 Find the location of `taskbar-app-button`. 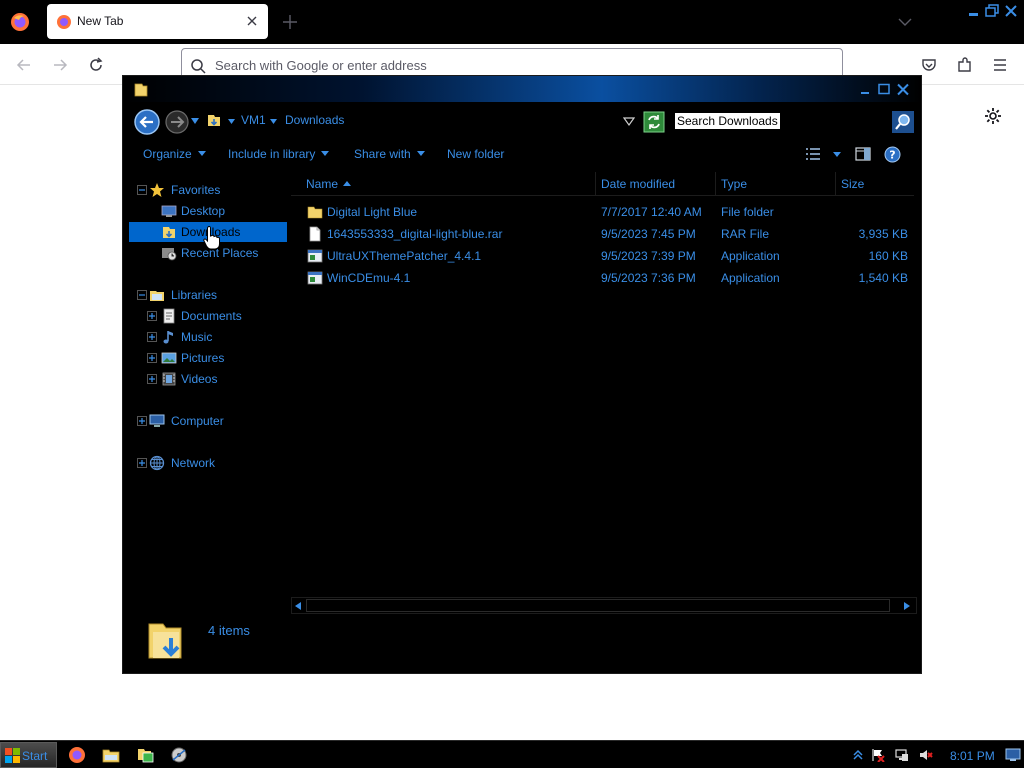

taskbar-app-button is located at coordinates (179, 755).